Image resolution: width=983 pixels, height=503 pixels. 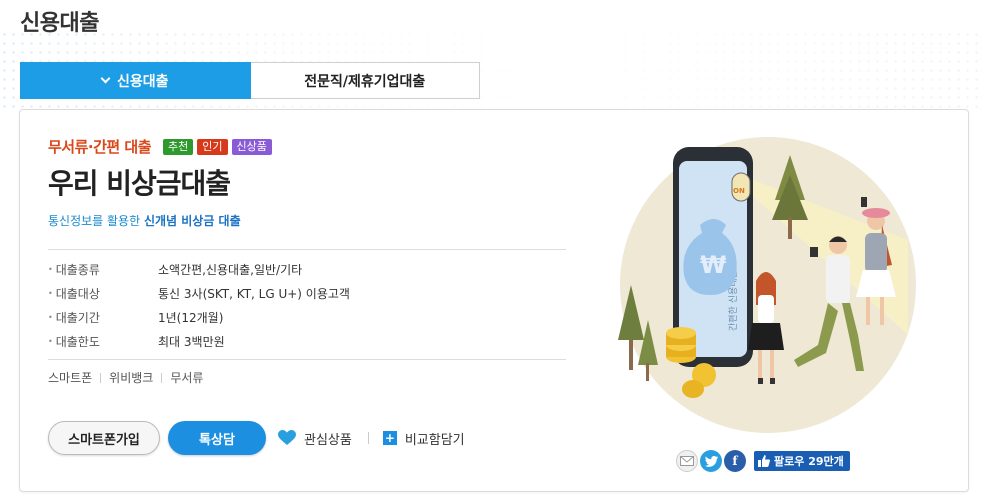 What do you see at coordinates (212, 146) in the screenshot?
I see `badge-popular: 인기` at bounding box center [212, 146].